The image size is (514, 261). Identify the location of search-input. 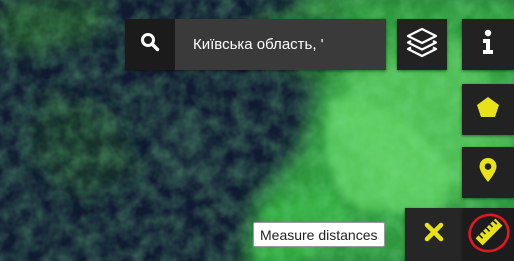
(280, 44).